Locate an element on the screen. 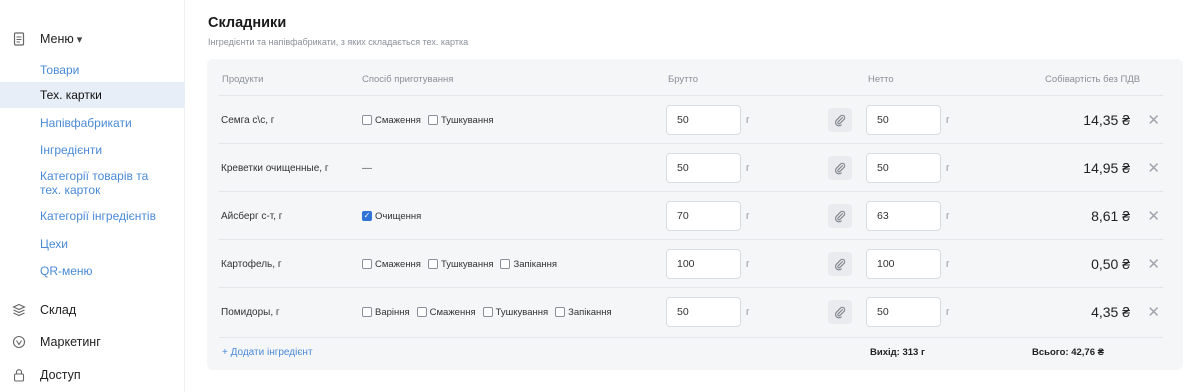  sidebar-item-ingredients: Інгредієнти is located at coordinates (92, 150).